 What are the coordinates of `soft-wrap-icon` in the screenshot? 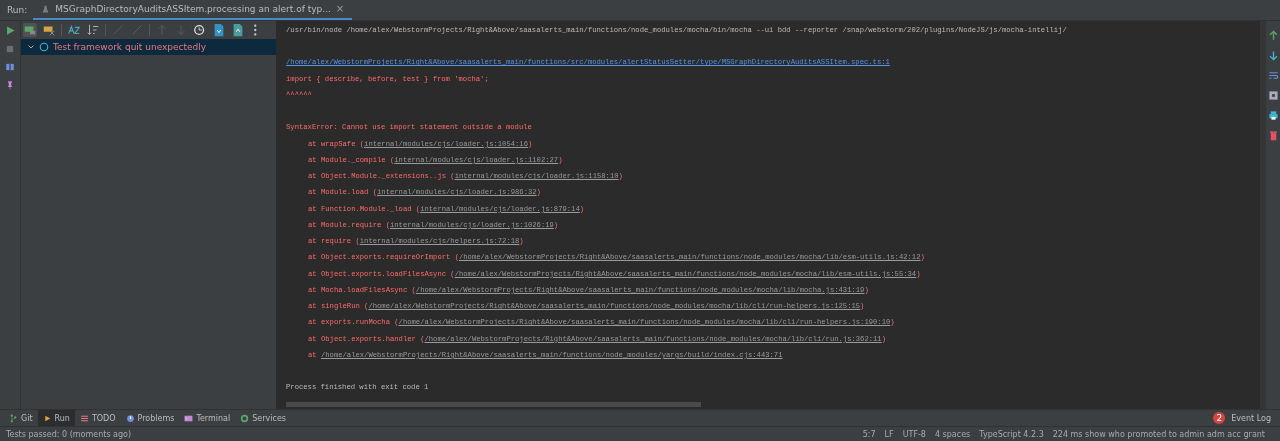 It's located at (1273, 75).